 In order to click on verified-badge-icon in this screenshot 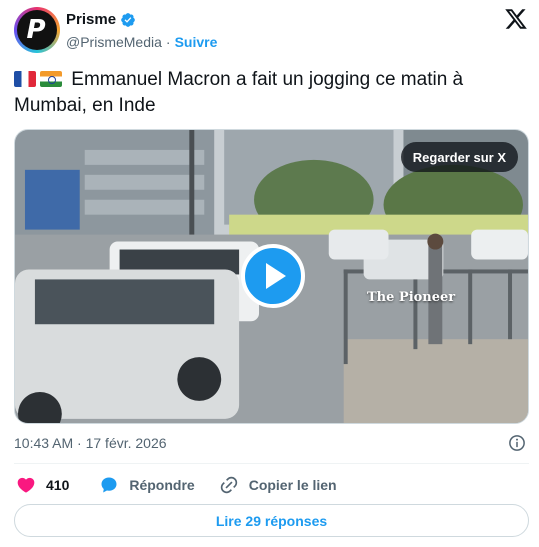, I will do `click(128, 19)`.